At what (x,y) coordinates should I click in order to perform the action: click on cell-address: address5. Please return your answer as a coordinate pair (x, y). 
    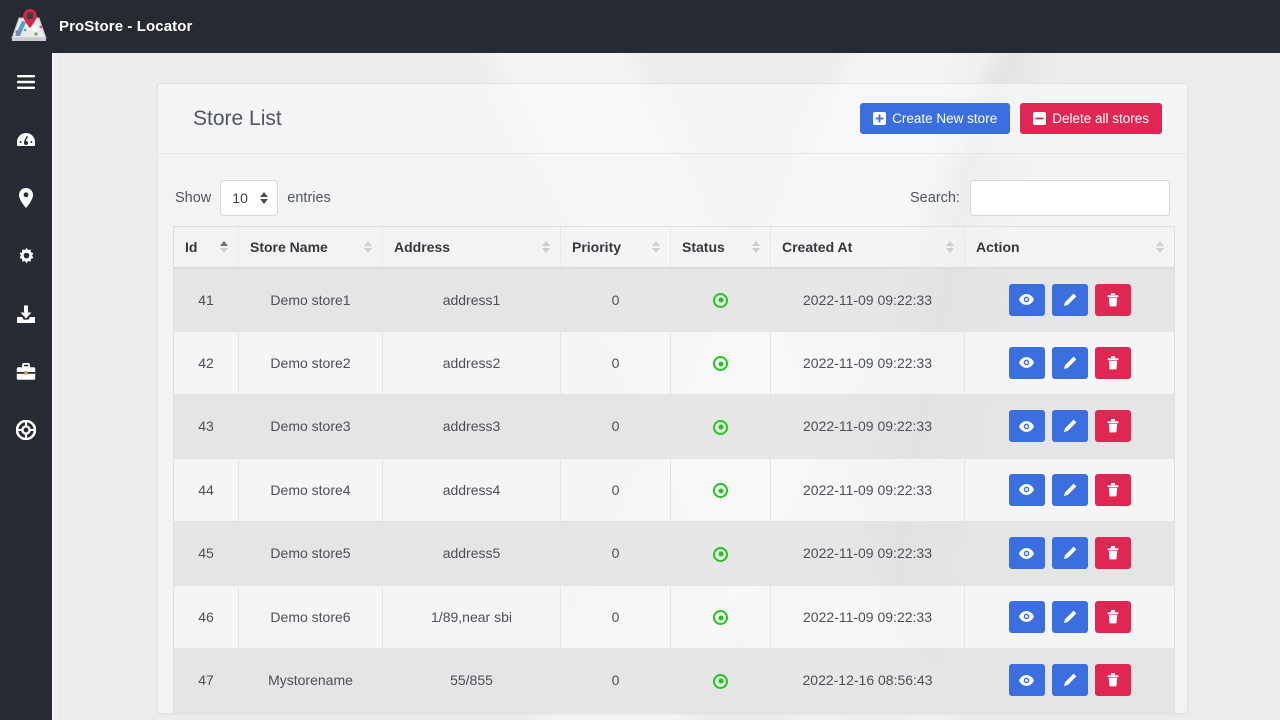
    Looking at the image, I should click on (471, 553).